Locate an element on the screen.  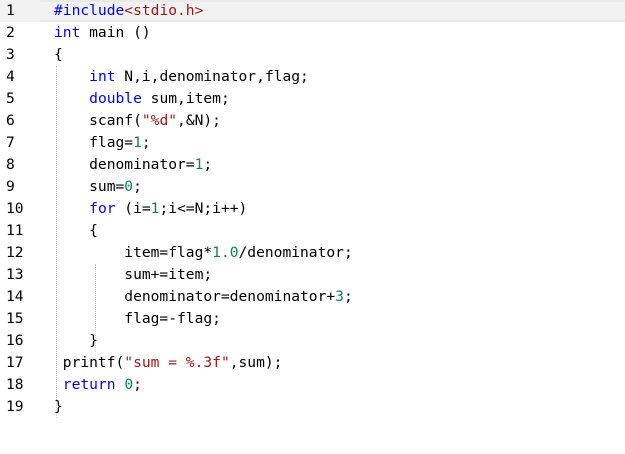
code-line: 4 int N,i,denominator,flag; is located at coordinates (312, 77).